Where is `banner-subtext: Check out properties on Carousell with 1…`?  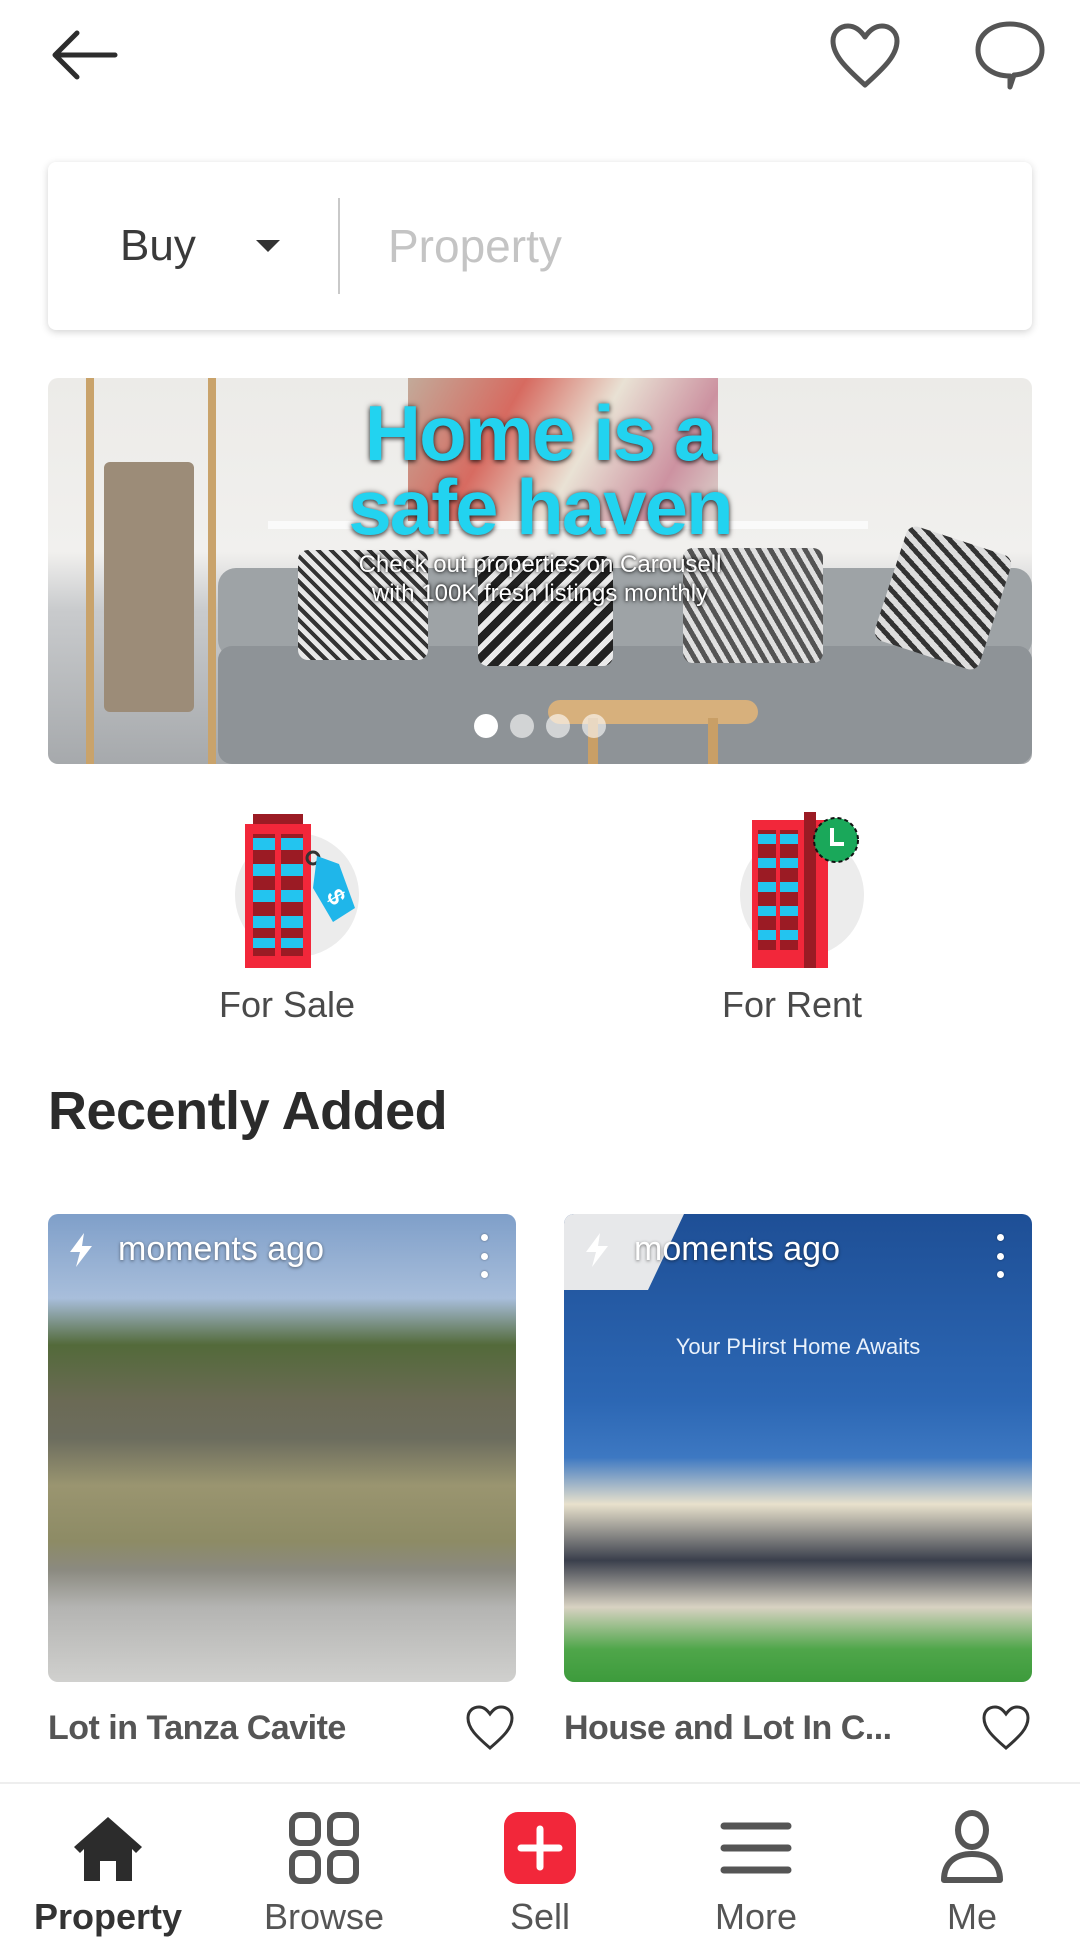 banner-subtext: Check out properties on Carousell with 1… is located at coordinates (540, 579).